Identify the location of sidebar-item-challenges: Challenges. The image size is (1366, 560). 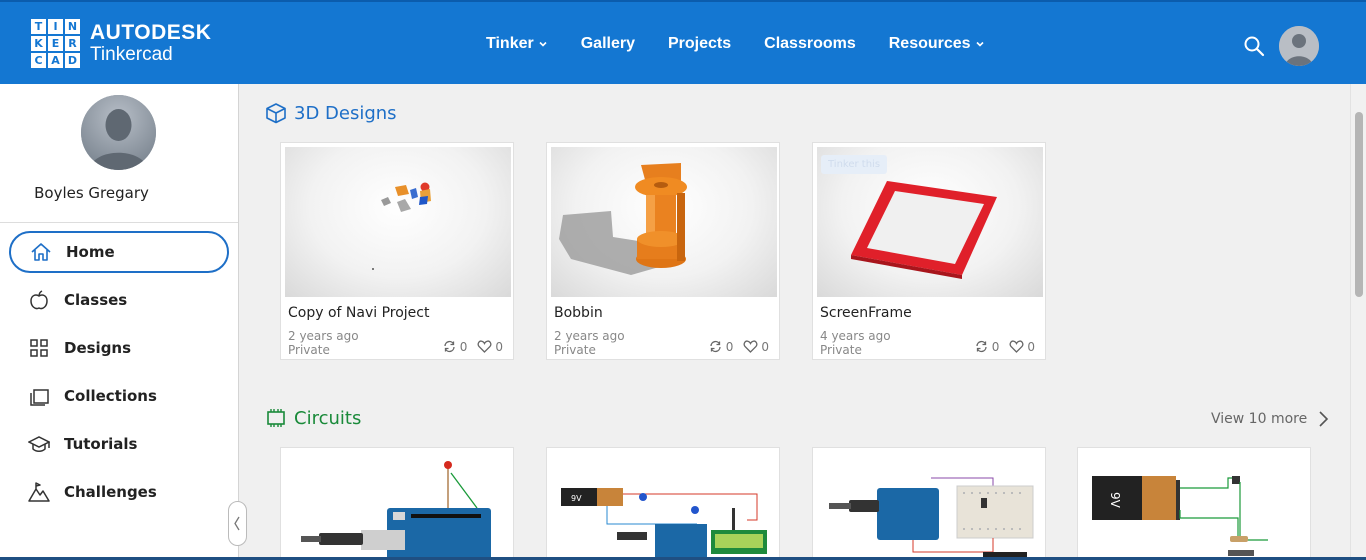
(119, 492).